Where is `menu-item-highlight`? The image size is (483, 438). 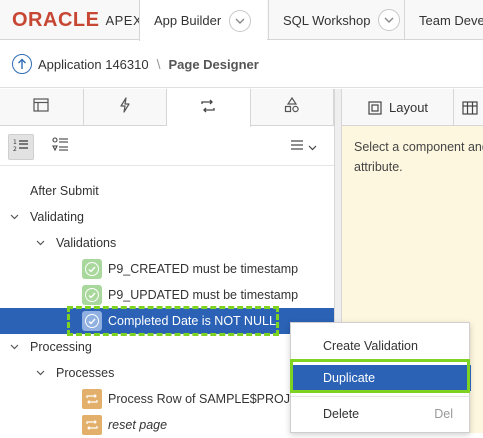 menu-item-highlight is located at coordinates (380, 376).